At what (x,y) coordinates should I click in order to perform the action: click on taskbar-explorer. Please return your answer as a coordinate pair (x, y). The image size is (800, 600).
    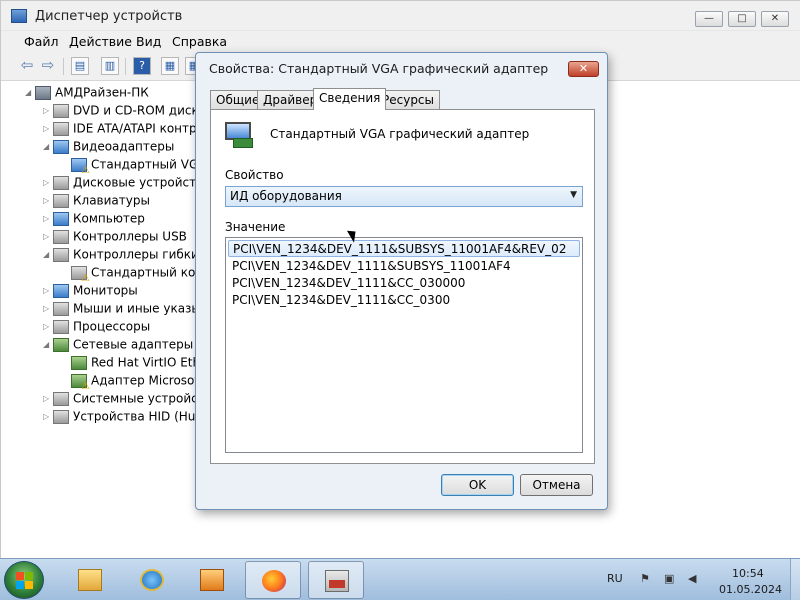
    Looking at the image, I should click on (90, 580).